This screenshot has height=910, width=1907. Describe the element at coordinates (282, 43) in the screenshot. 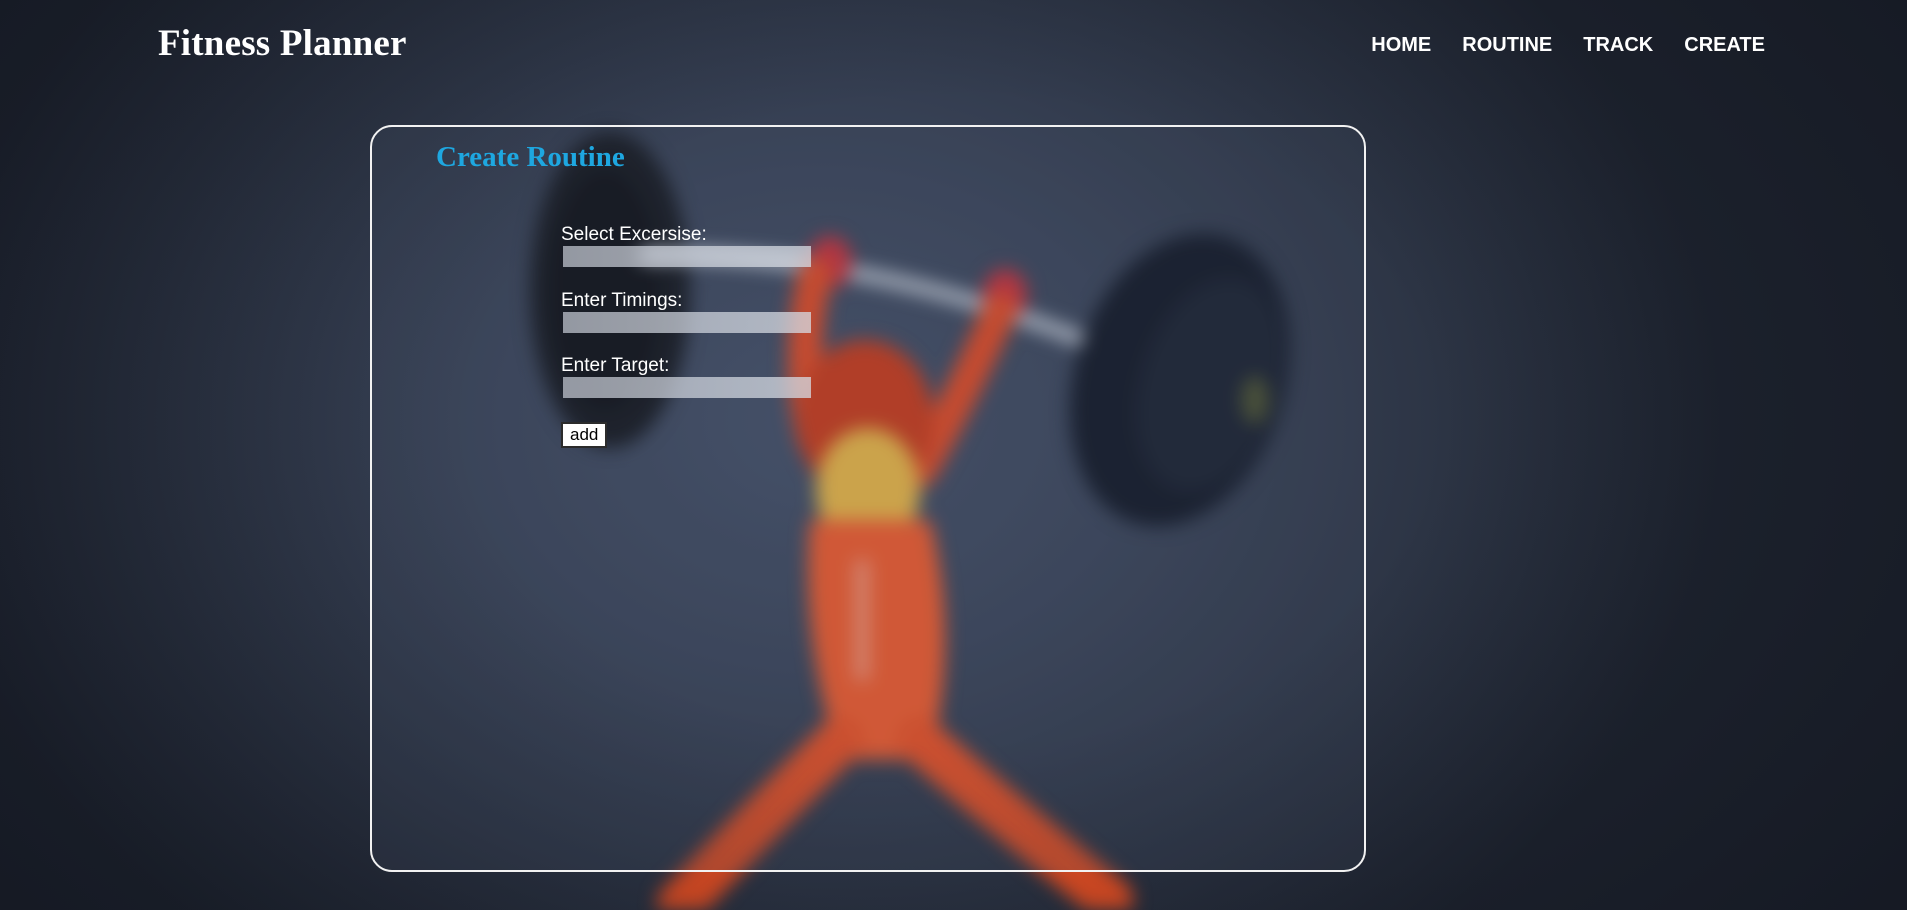

I see `site-title: Fitness Planner` at that location.